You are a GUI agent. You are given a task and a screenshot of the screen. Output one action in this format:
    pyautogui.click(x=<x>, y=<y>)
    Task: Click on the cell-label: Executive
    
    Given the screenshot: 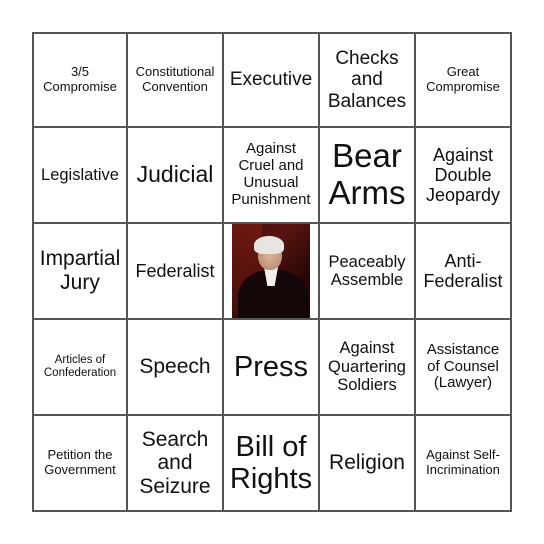 What is the action you would take?
    pyautogui.click(x=271, y=80)
    